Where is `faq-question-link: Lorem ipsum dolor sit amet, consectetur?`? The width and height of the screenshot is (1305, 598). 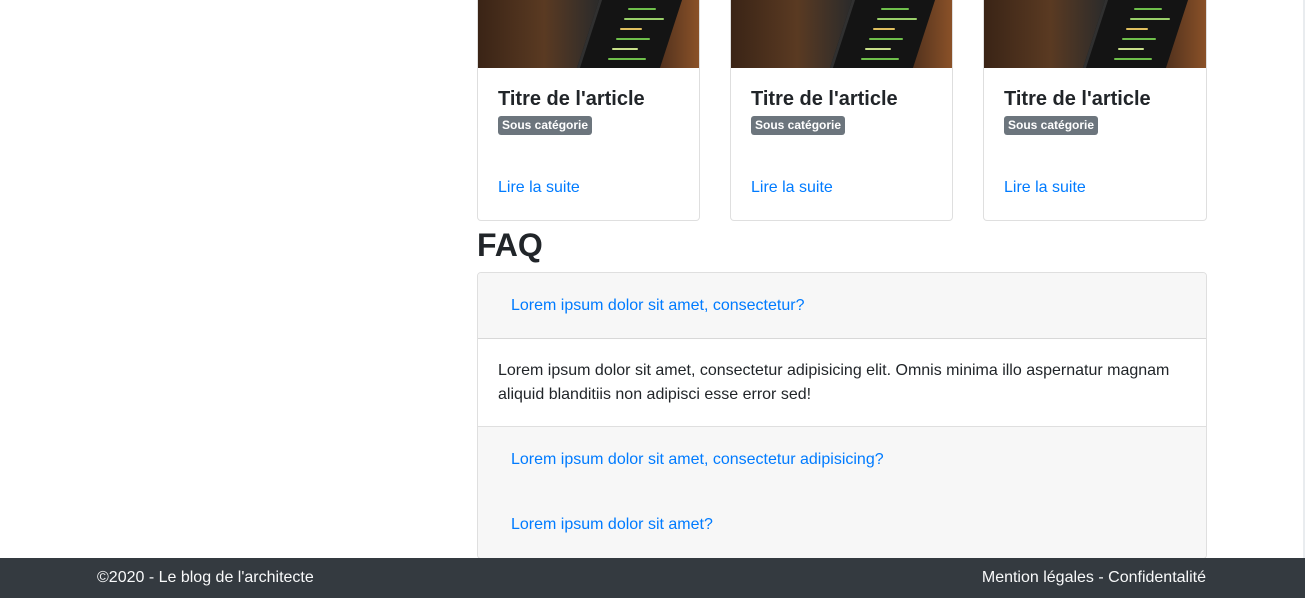 faq-question-link: Lorem ipsum dolor sit amet, consectetur? is located at coordinates (657, 306).